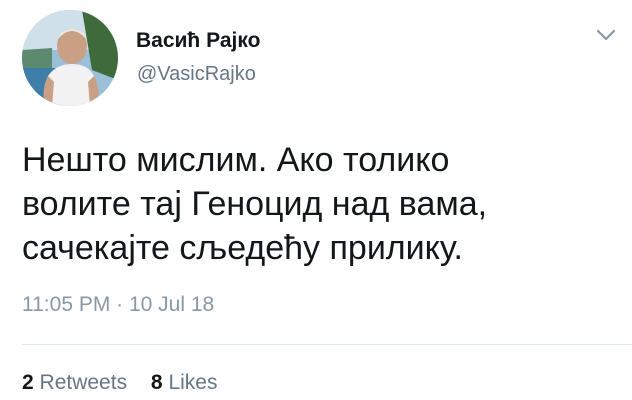 Image resolution: width=632 pixels, height=400 pixels. I want to click on retweets-count: 2, so click(28, 382).